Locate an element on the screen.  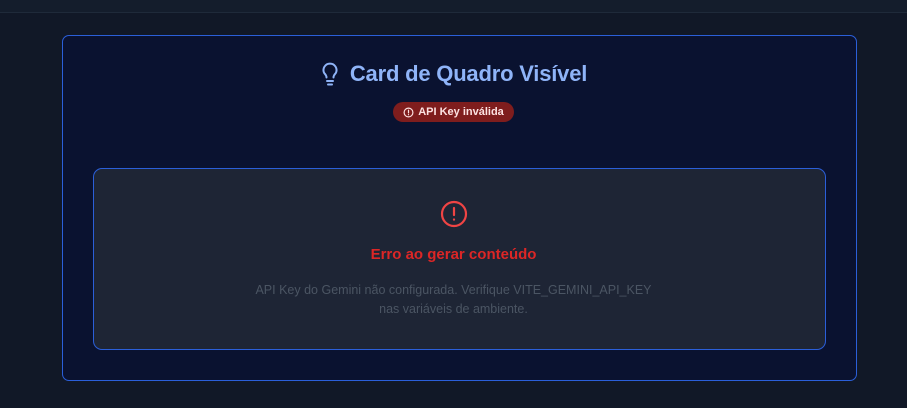
status-badge: API Key inválida is located at coordinates (453, 112).